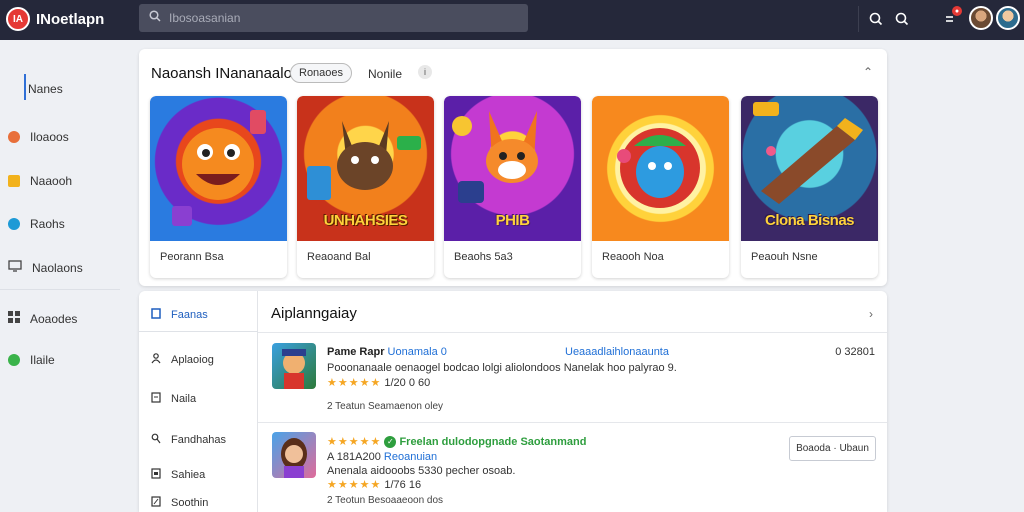  Describe the element at coordinates (198, 331) in the screenshot. I see `subnav-divider` at that location.